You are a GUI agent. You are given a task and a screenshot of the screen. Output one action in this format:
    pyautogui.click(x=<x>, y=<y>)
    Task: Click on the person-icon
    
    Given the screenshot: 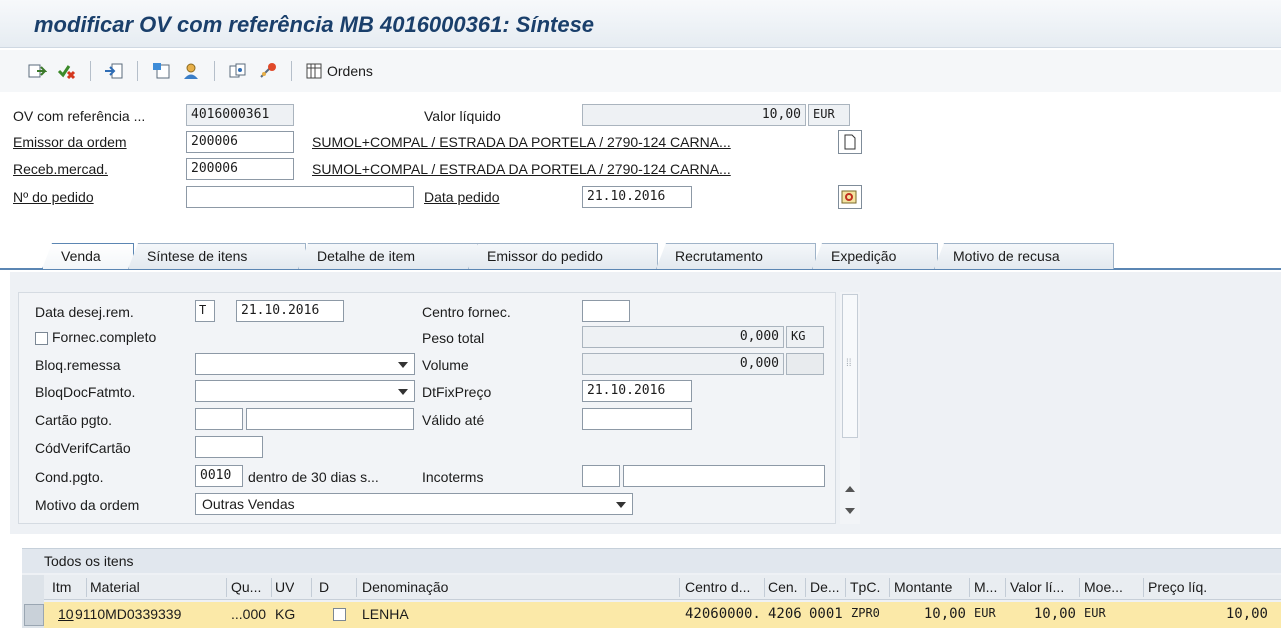 What is the action you would take?
    pyautogui.click(x=191, y=71)
    